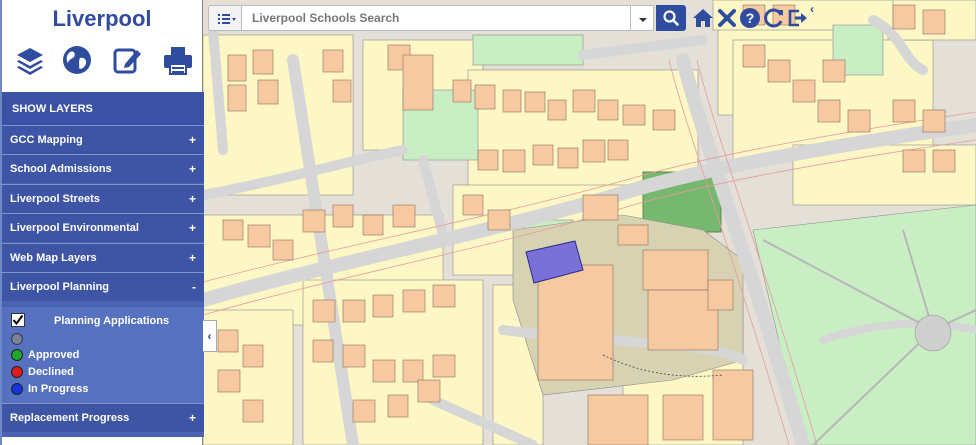  Describe the element at coordinates (17, 339) in the screenshot. I see `legend-dot-pending` at that location.